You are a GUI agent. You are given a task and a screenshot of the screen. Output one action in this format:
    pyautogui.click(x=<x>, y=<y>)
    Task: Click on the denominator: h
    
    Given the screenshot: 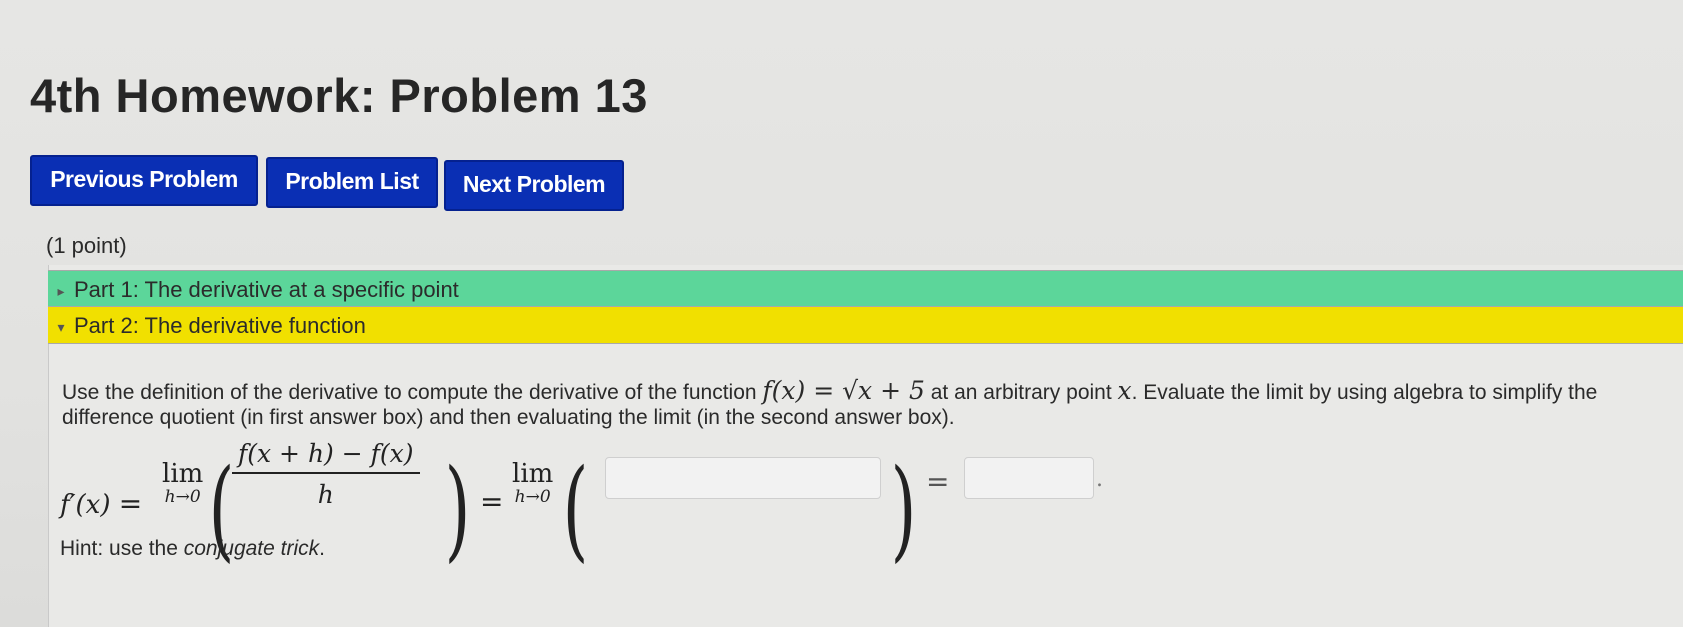 What is the action you would take?
    pyautogui.click(x=325, y=494)
    